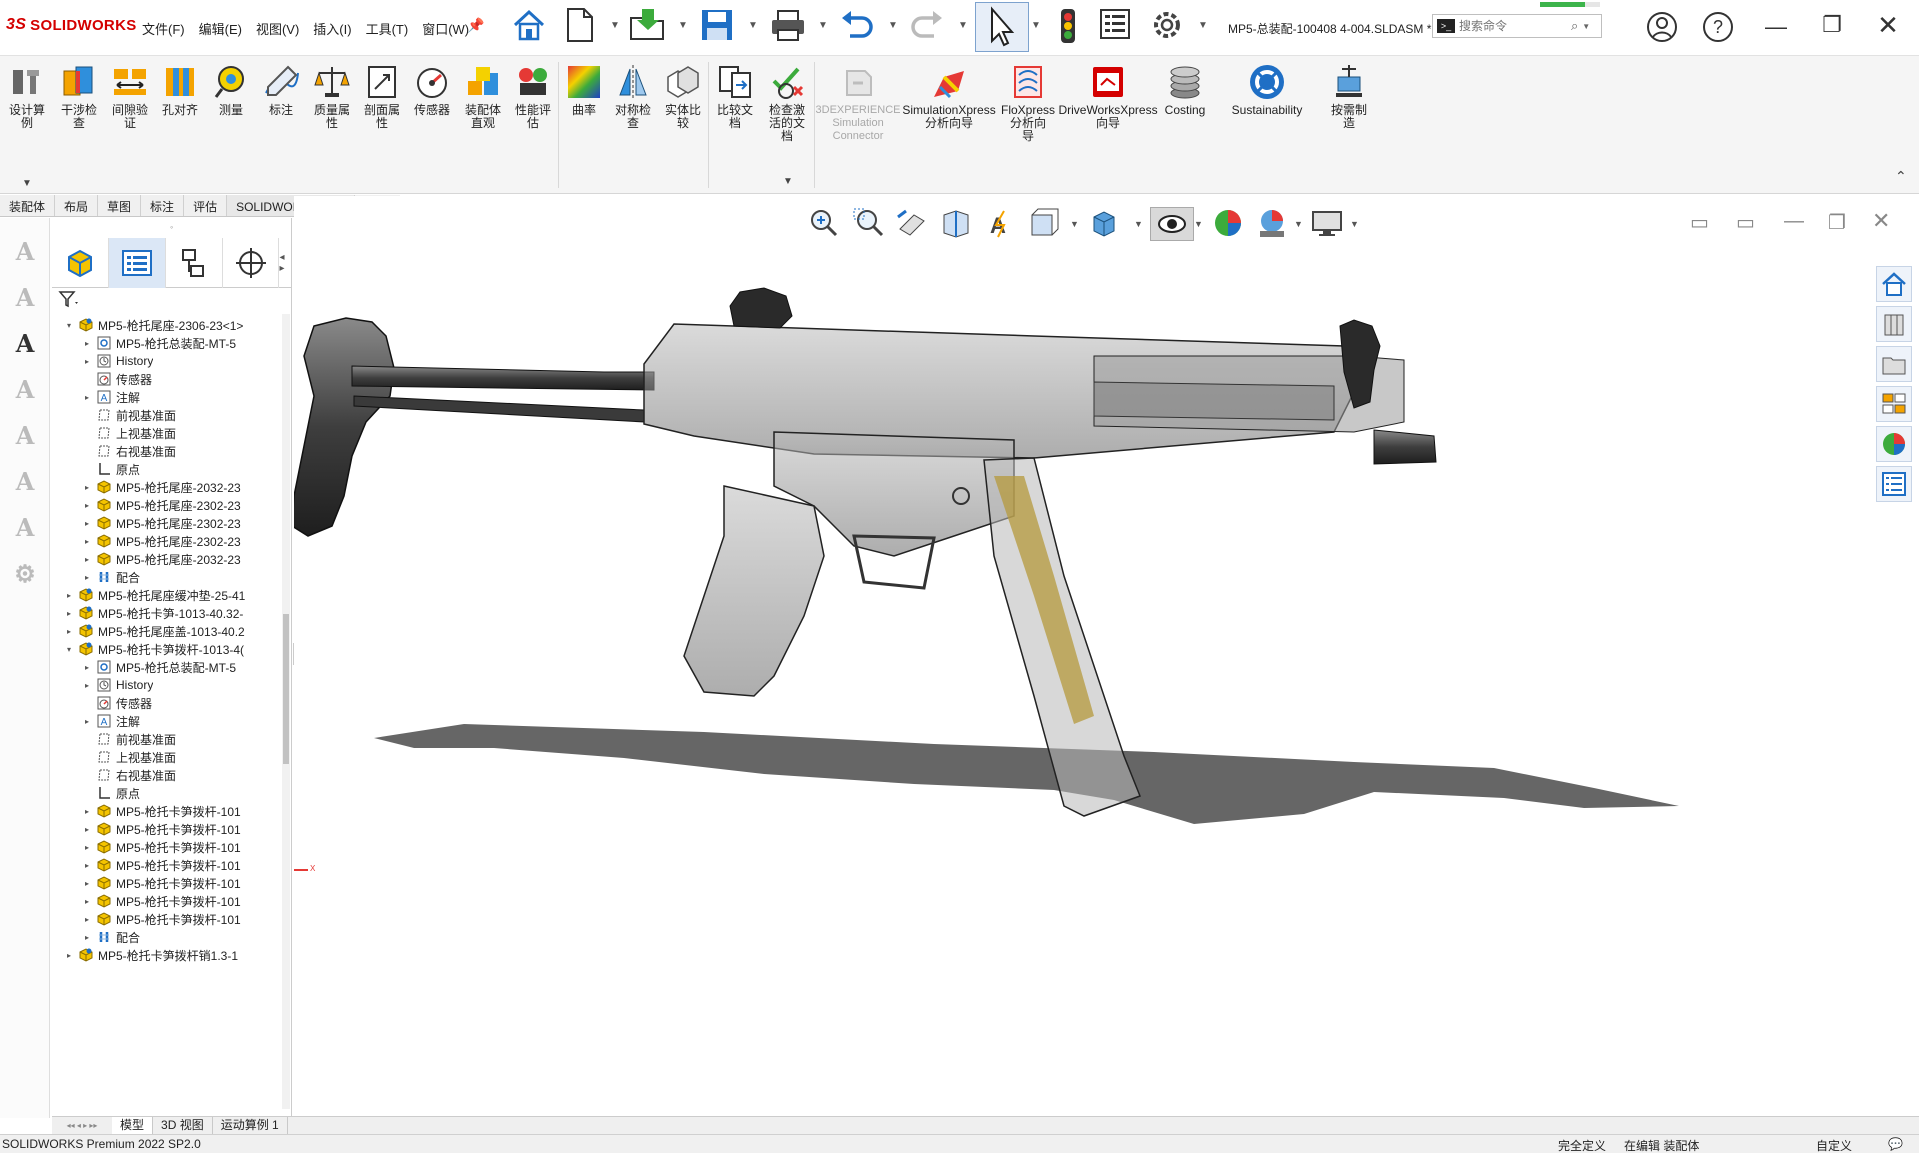  What do you see at coordinates (206, 205) in the screenshot?
I see `tab-evaluate: 评估` at bounding box center [206, 205].